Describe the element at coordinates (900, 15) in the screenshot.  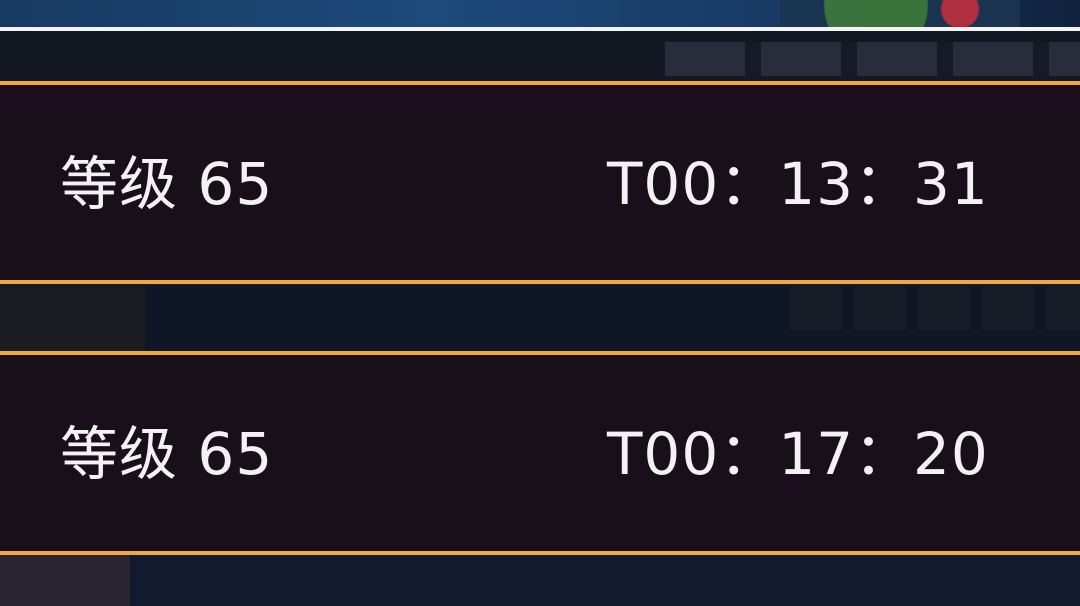
I see `background-artwork` at that location.